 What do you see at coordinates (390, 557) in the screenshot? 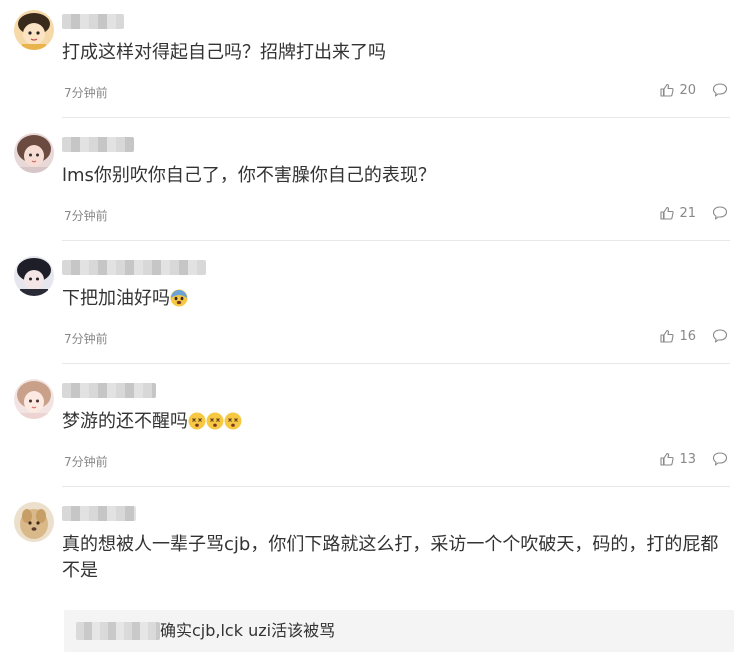
I see `comment-text: 真的想被人一辈子骂cjb，你们下路就这么打，采访一个个吹破天，码的，打的屁都不是` at bounding box center [390, 557].